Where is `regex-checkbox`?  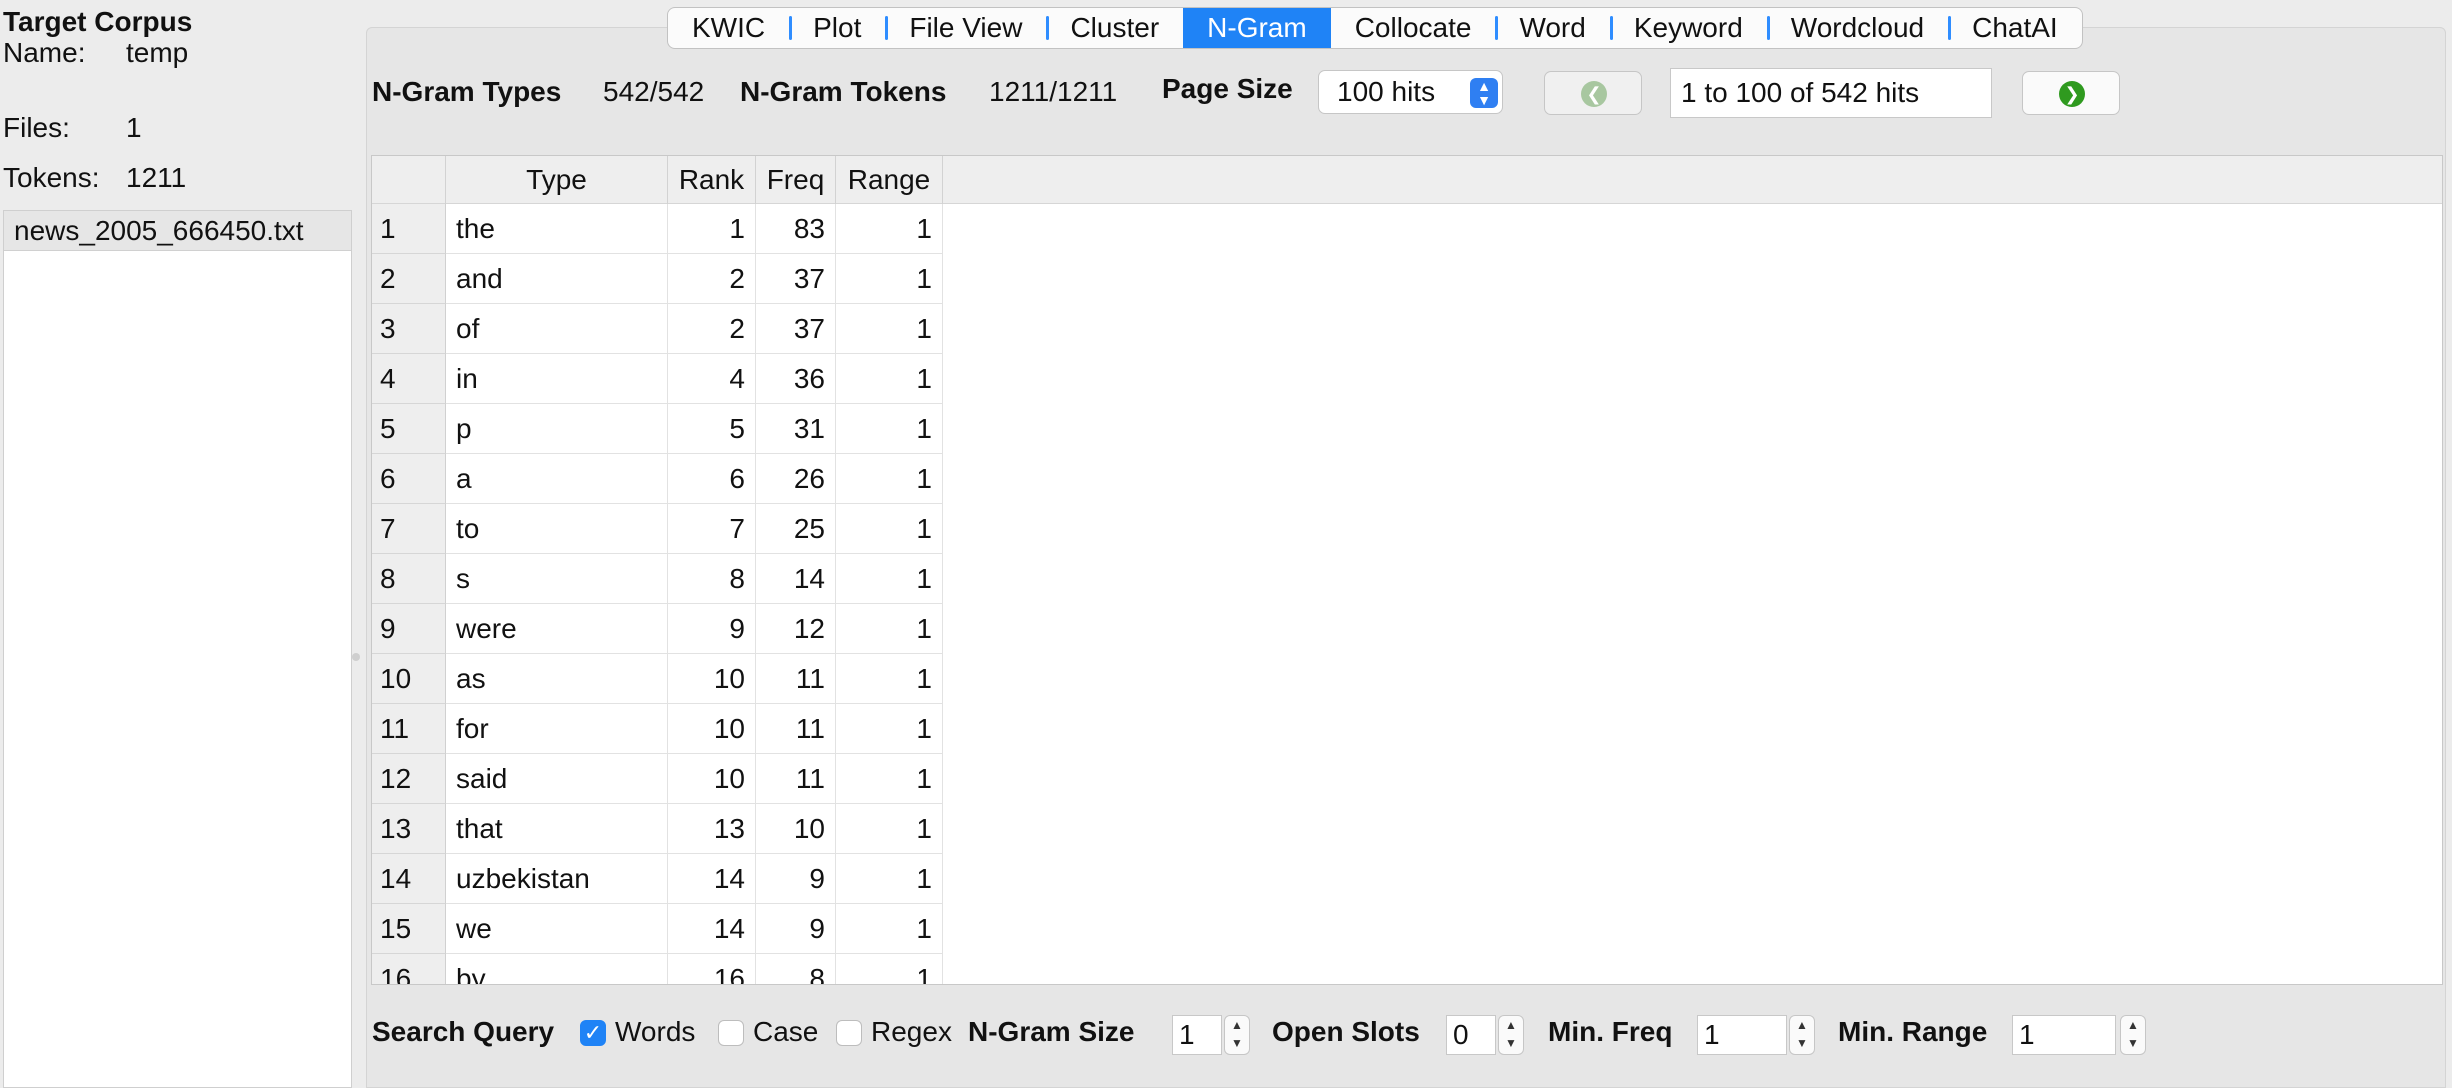 regex-checkbox is located at coordinates (849, 1033).